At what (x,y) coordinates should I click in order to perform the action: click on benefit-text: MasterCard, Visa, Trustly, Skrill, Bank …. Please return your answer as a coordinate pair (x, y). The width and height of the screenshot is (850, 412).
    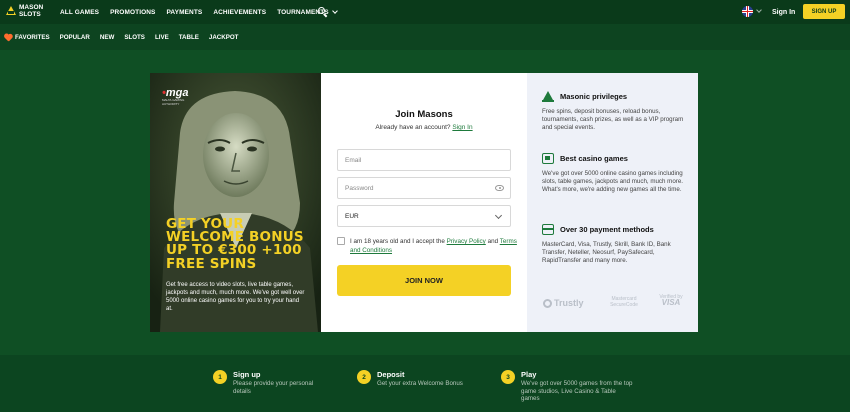
    Looking at the image, I should click on (606, 253).